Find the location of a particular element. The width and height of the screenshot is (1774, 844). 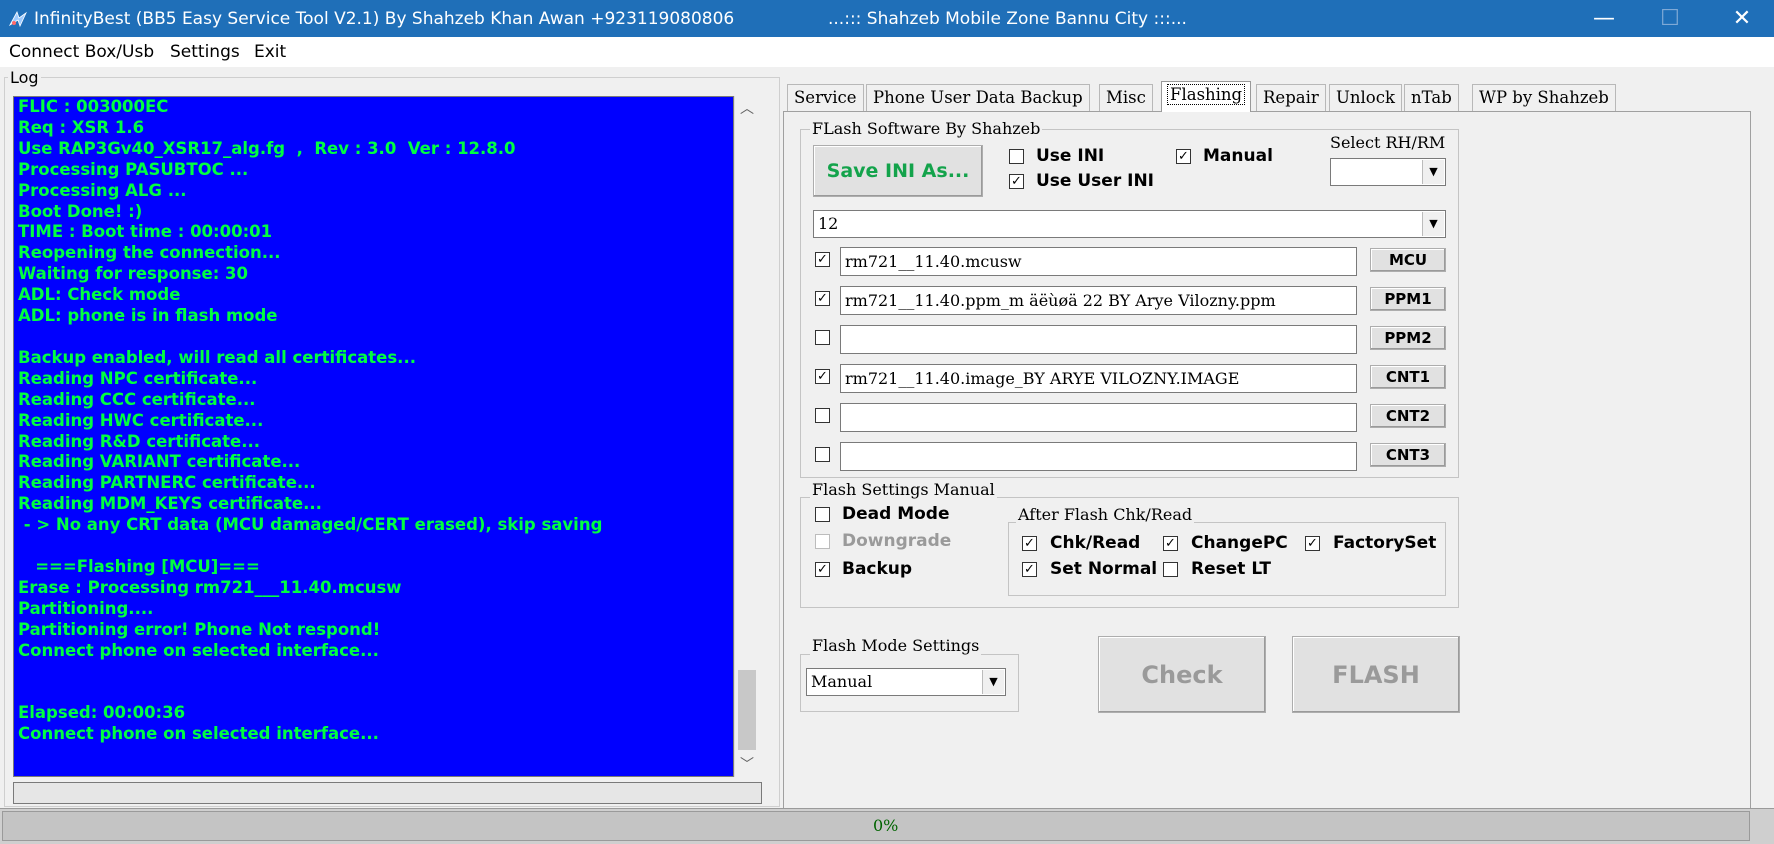

file-row-ppm2-checkbox is located at coordinates (822, 337).